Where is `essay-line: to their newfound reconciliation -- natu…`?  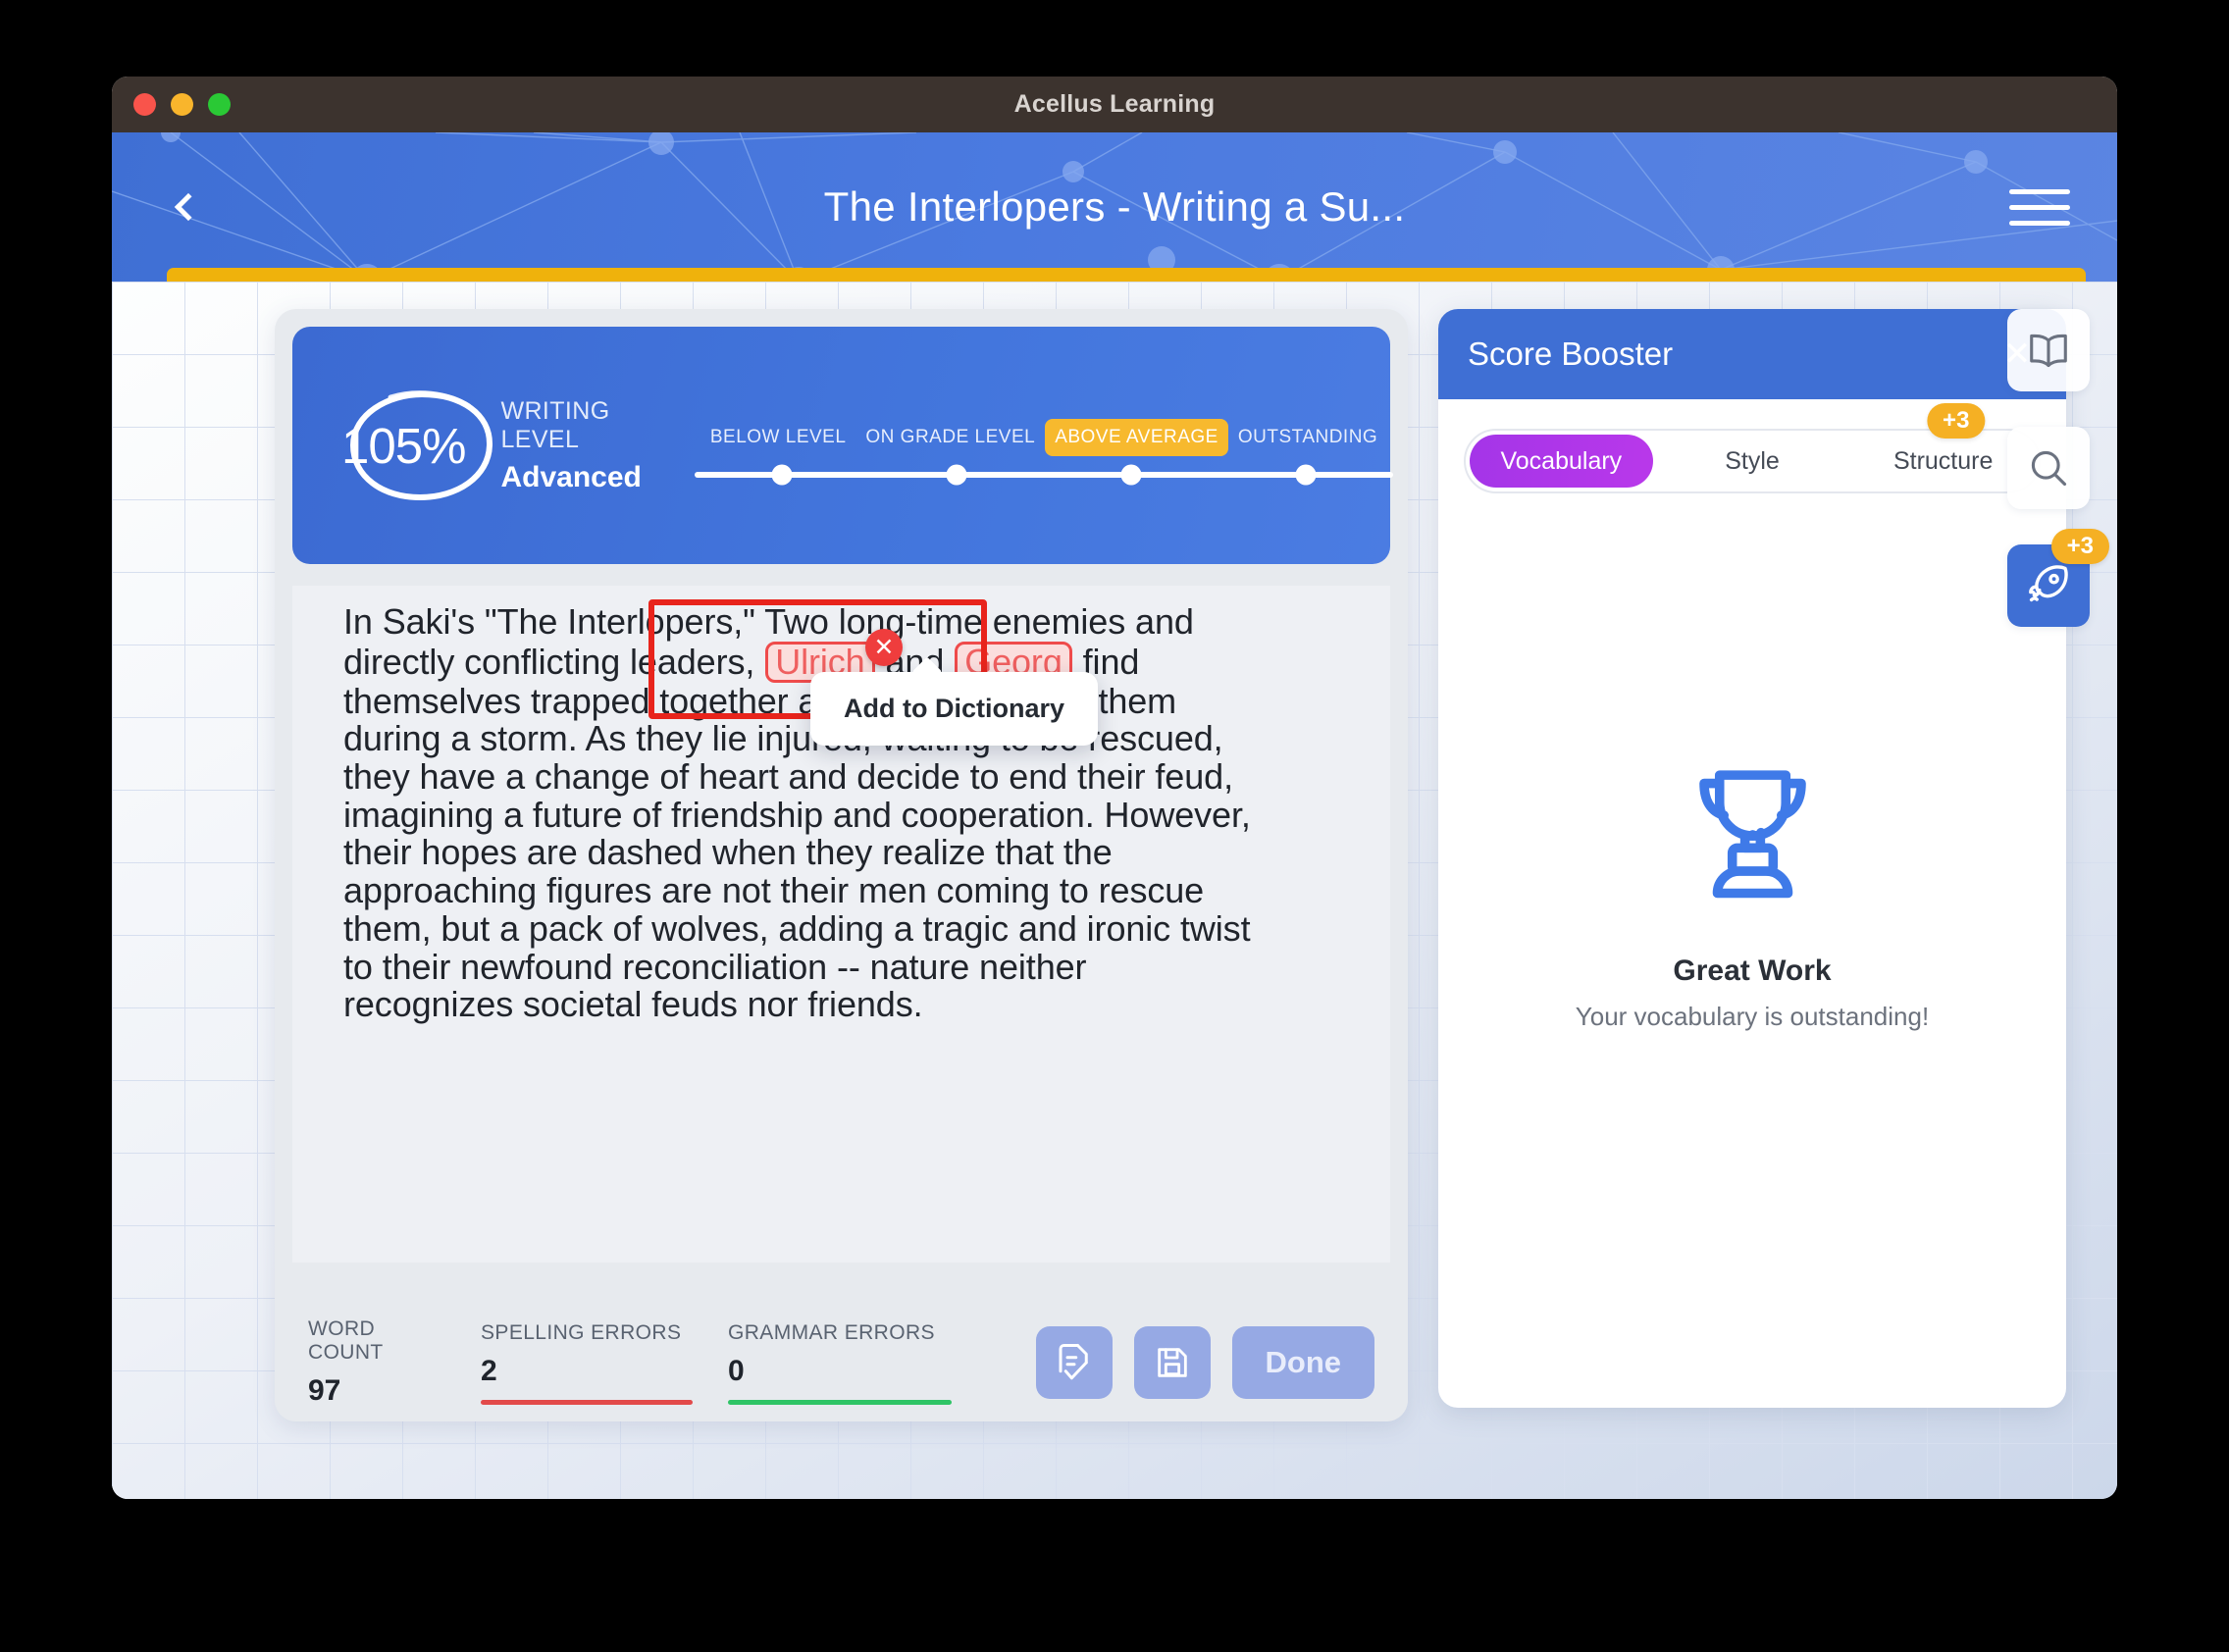
essay-line: to their newfound reconciliation -- natu… is located at coordinates (715, 966).